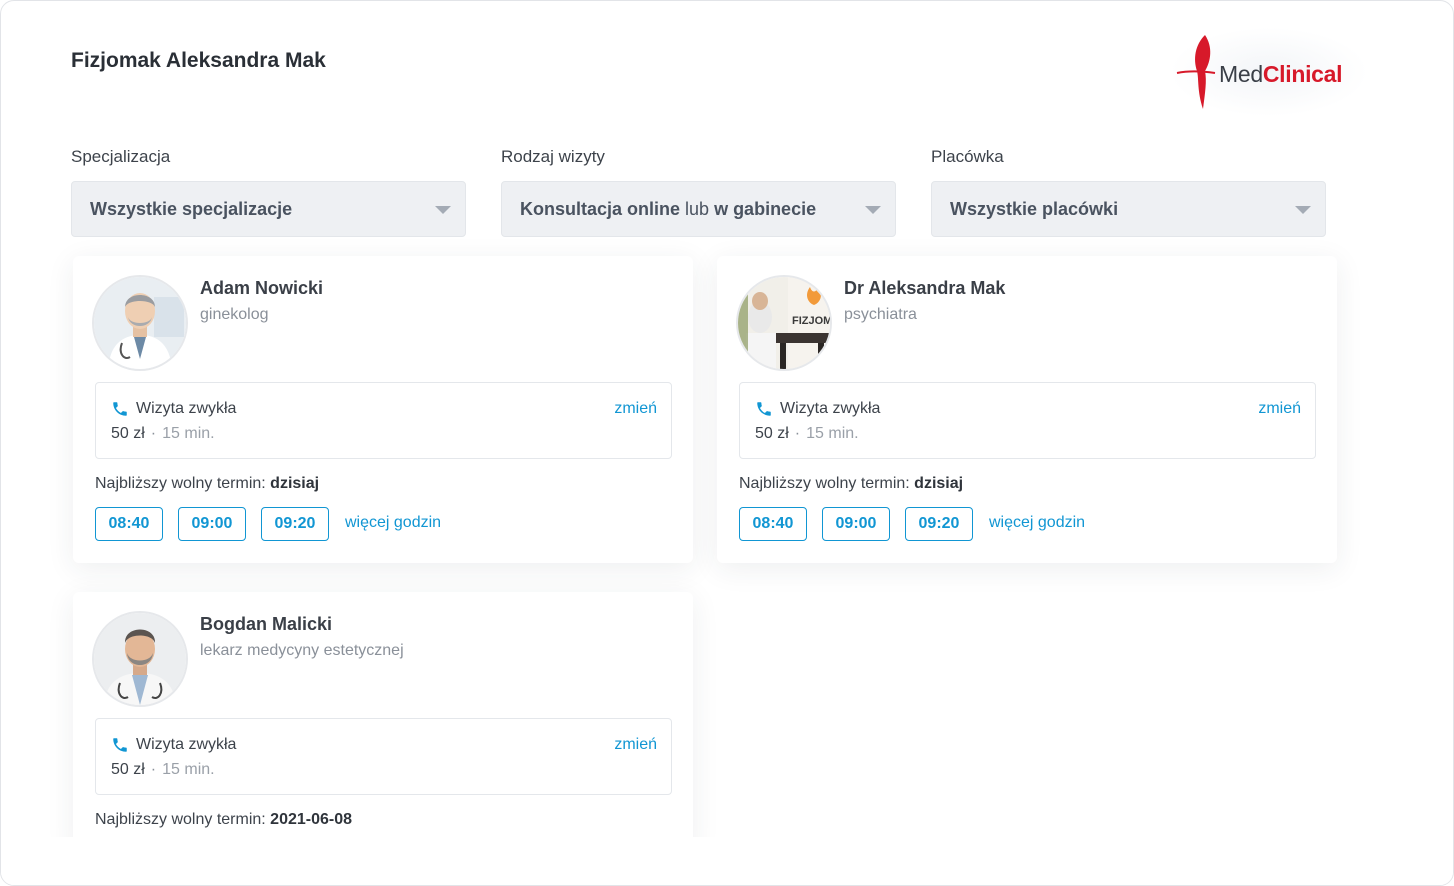 The width and height of the screenshot is (1454, 886). I want to click on svg-text: FIZJOM, so click(811, 321).